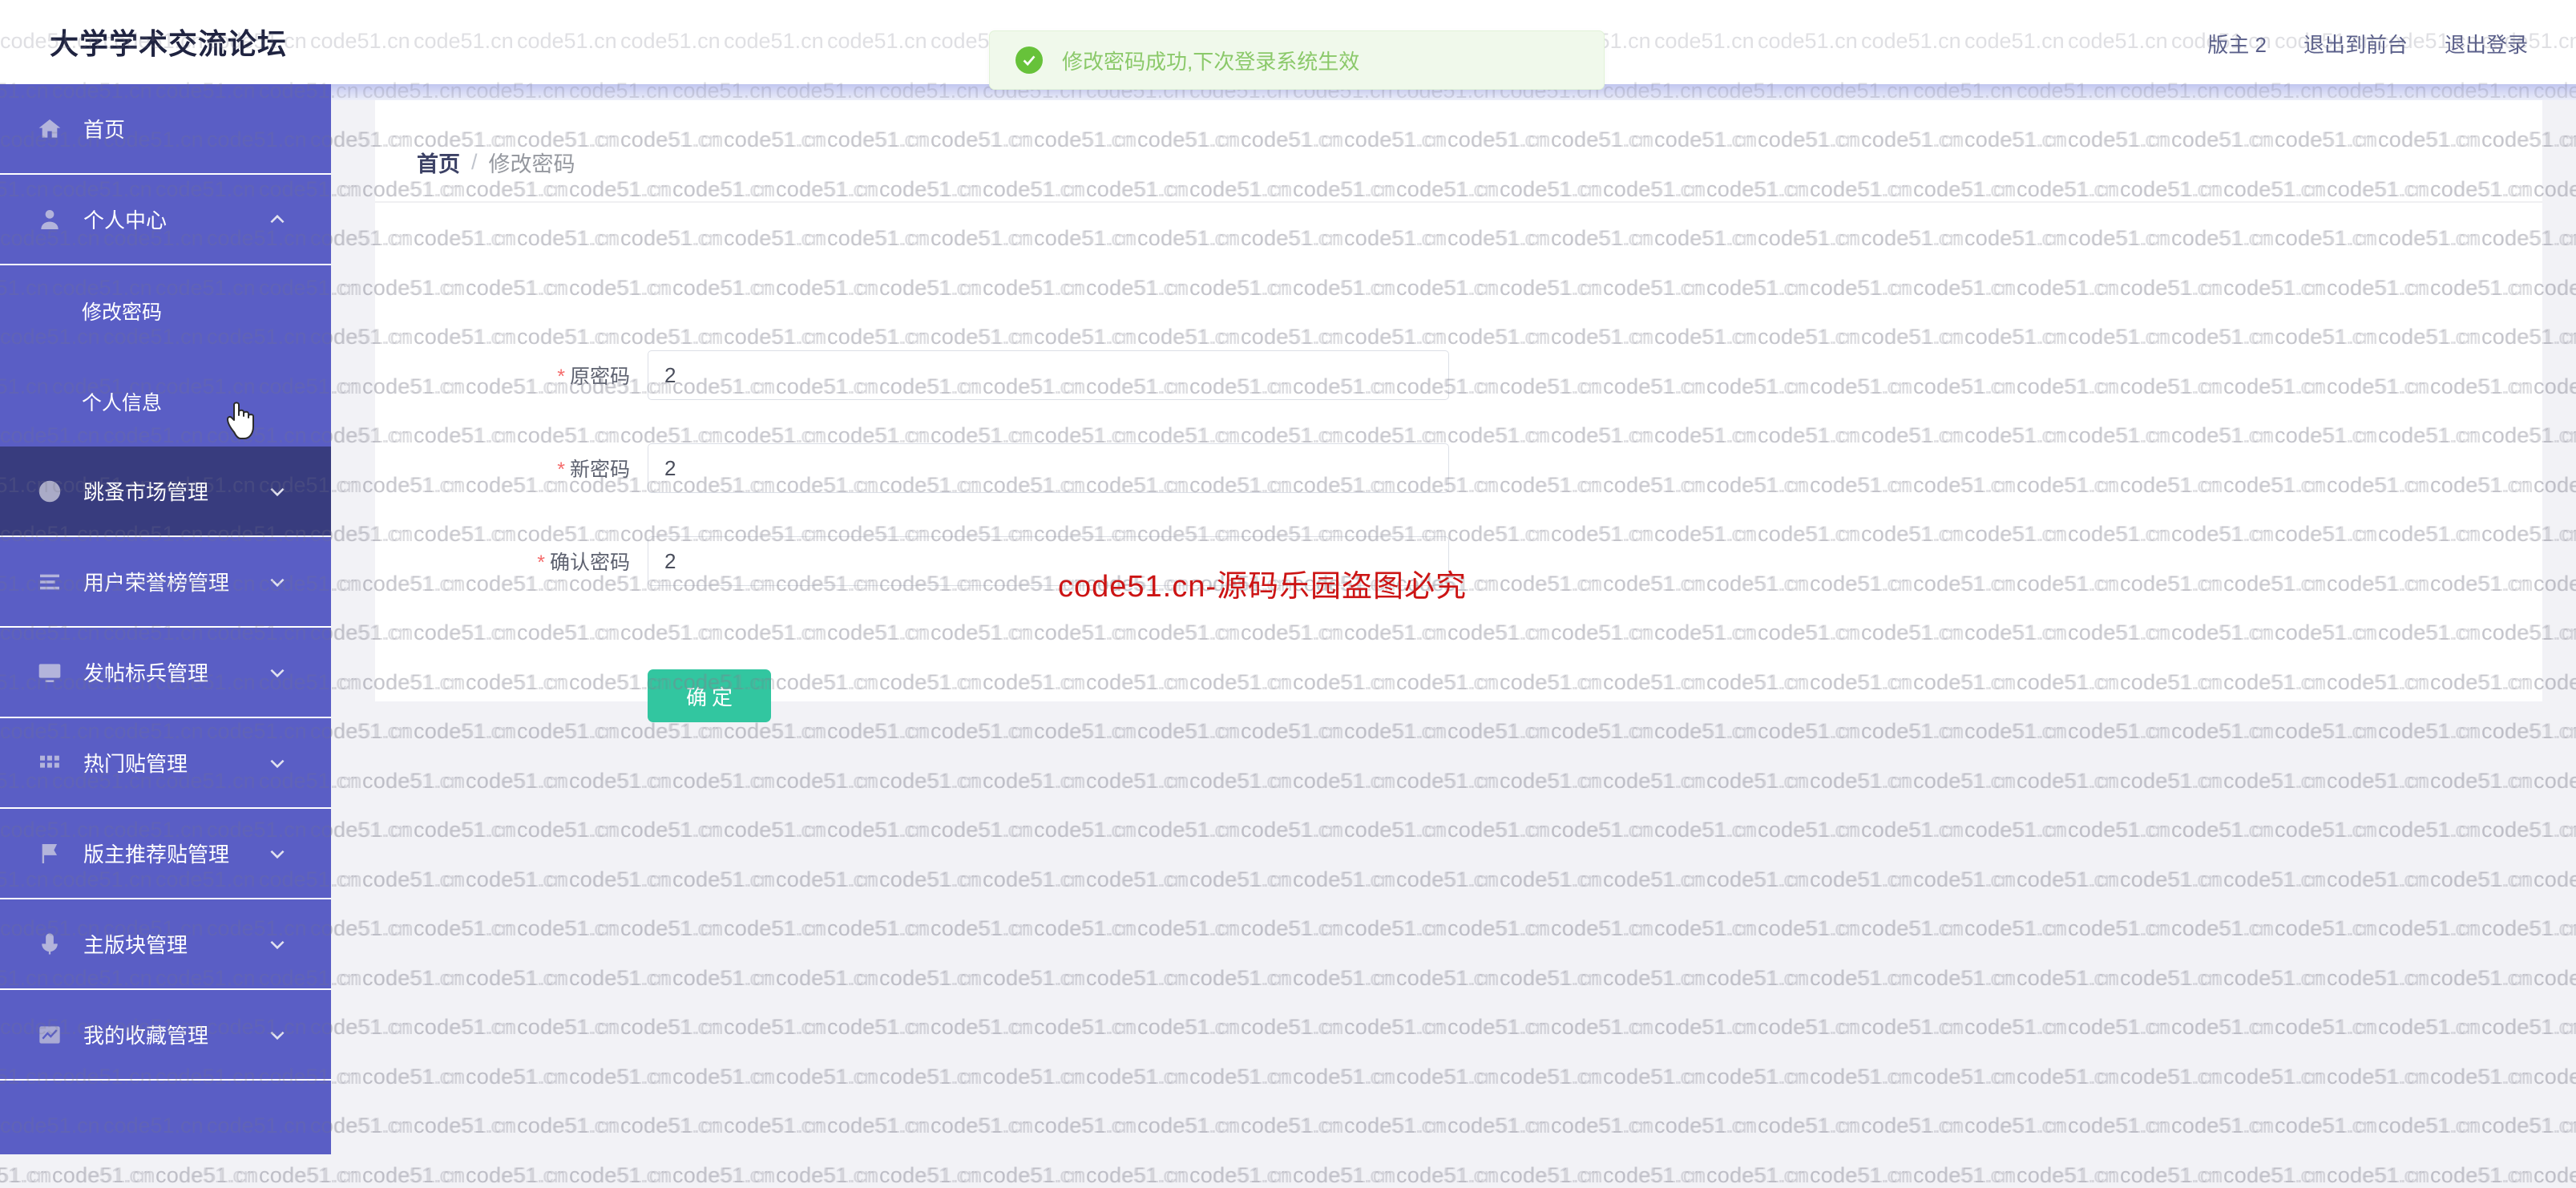  What do you see at coordinates (50, 129) in the screenshot?
I see `home-icon` at bounding box center [50, 129].